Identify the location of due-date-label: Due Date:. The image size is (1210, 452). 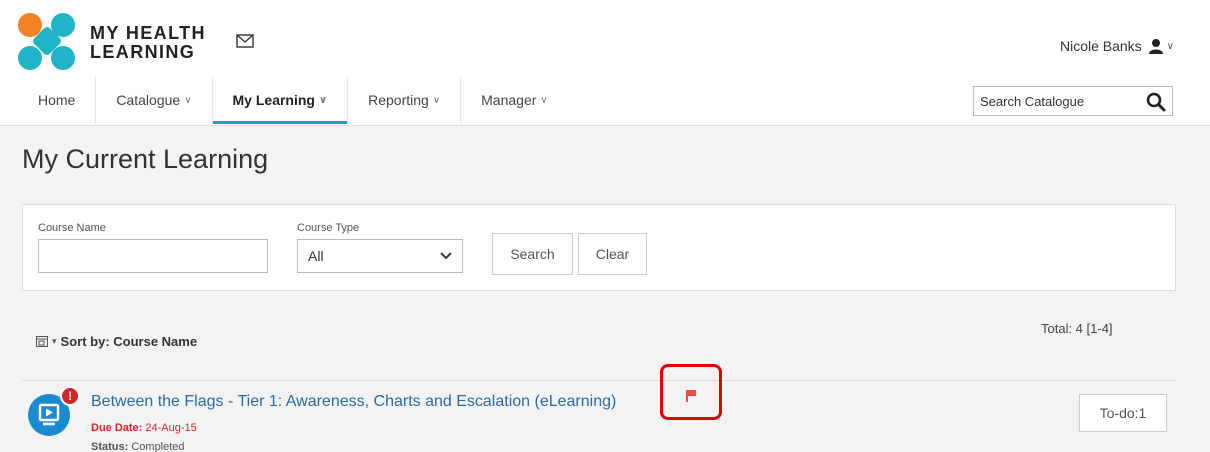
(117, 428).